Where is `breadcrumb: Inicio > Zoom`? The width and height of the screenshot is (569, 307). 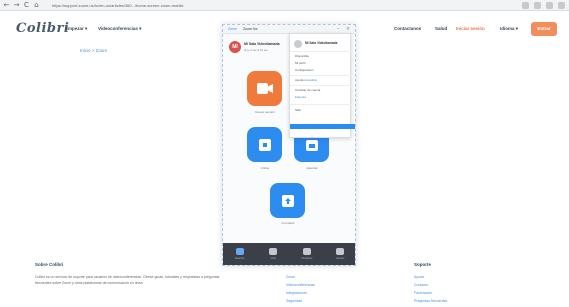
breadcrumb: Inicio > Zoom is located at coordinates (93, 51).